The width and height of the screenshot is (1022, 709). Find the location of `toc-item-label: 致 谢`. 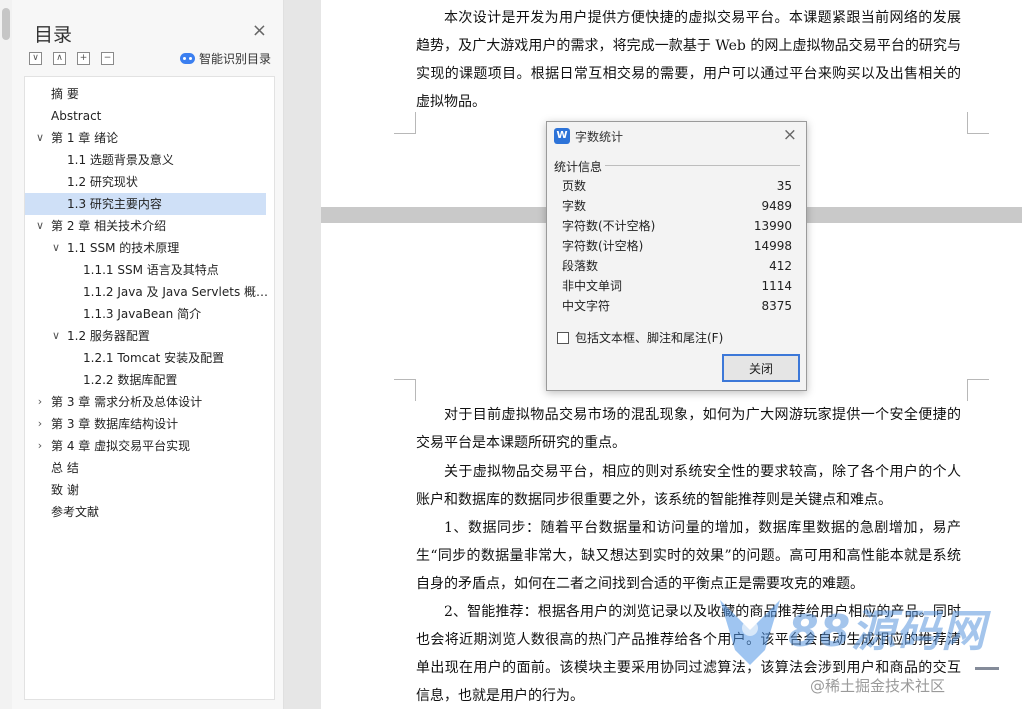

toc-item-label: 致 谢 is located at coordinates (65, 490).